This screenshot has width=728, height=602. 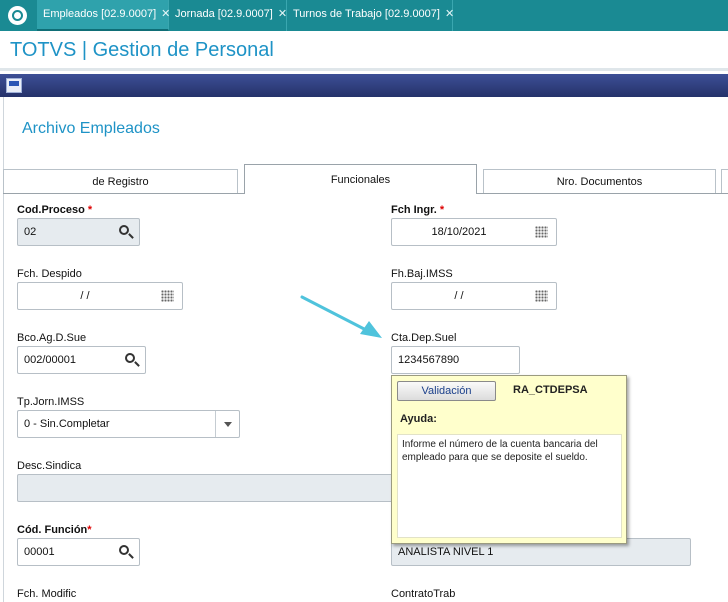 What do you see at coordinates (364, 85) in the screenshot?
I see `window-strip` at bounding box center [364, 85].